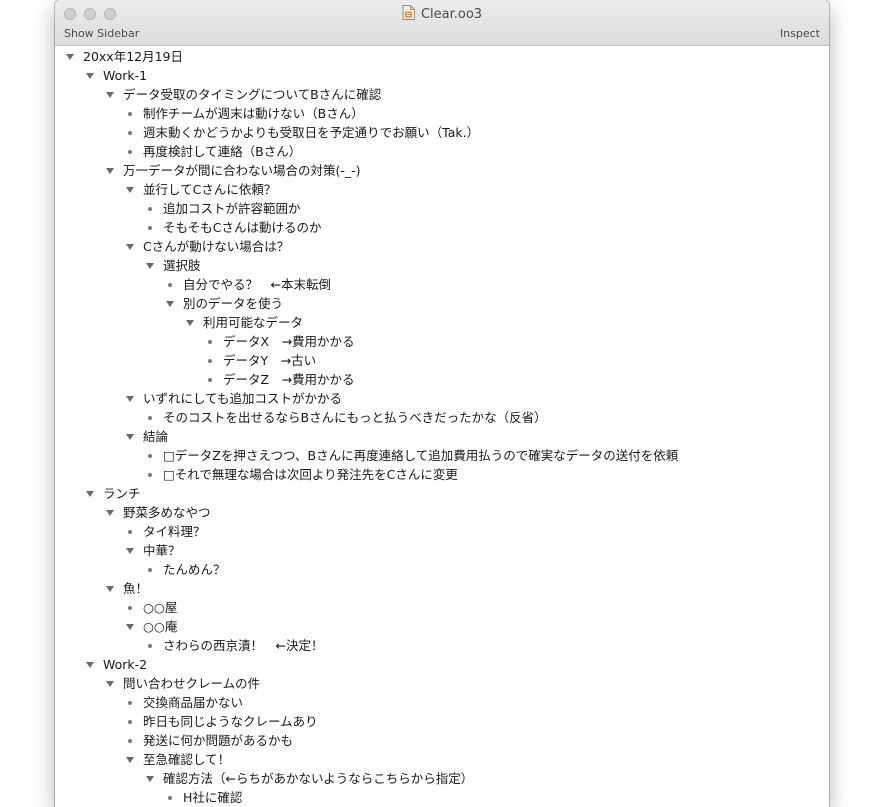 This screenshot has height=807, width=884. Describe the element at coordinates (212, 797) in the screenshot. I see `outline-row-text: H社に確認` at that location.